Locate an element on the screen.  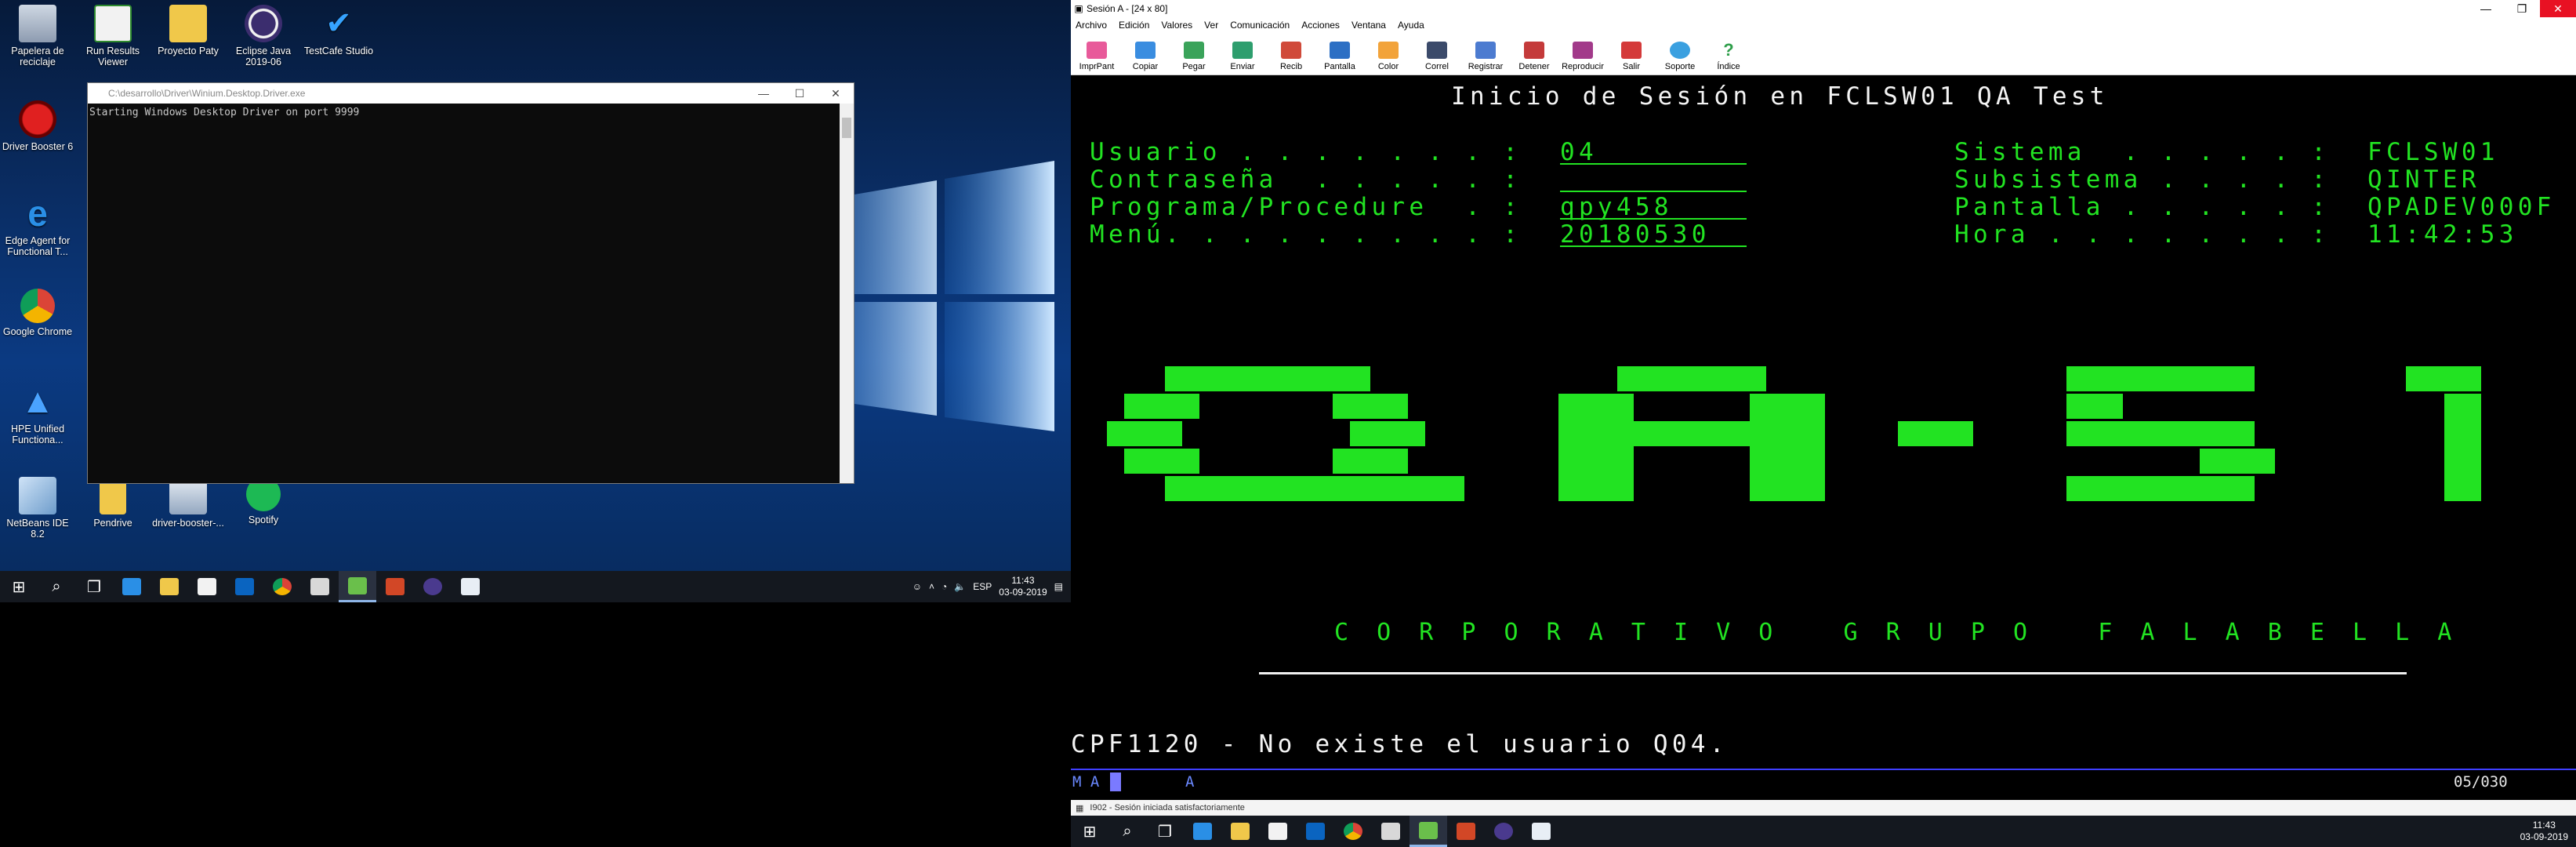
menu-ver: Ver is located at coordinates (1211, 25).